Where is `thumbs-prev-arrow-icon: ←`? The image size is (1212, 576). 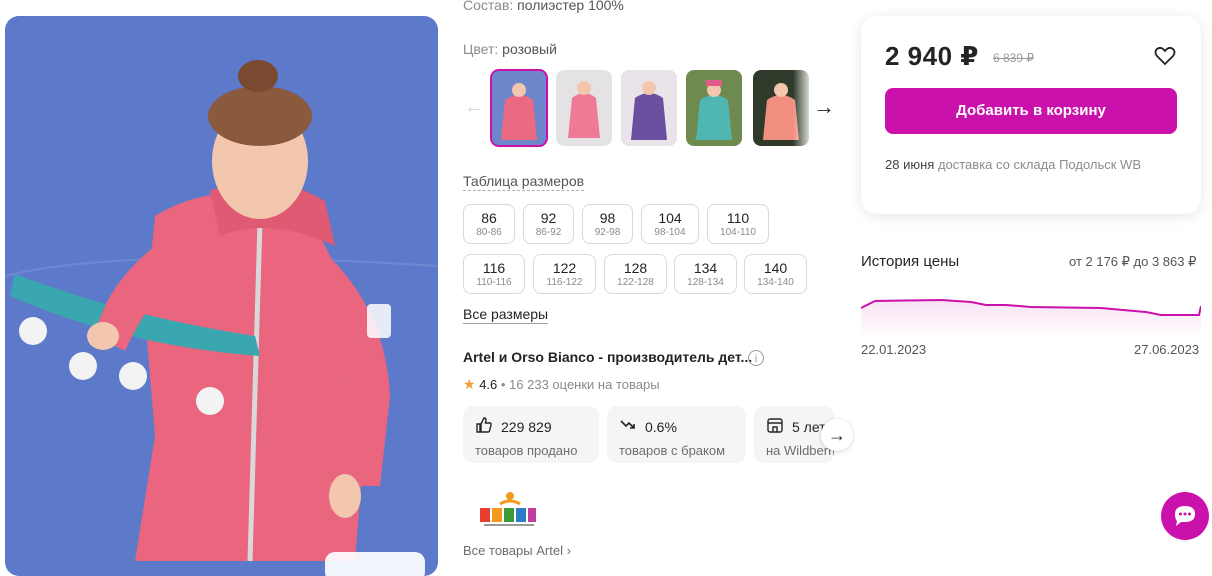
thumbs-prev-arrow-icon: ← is located at coordinates (474, 107).